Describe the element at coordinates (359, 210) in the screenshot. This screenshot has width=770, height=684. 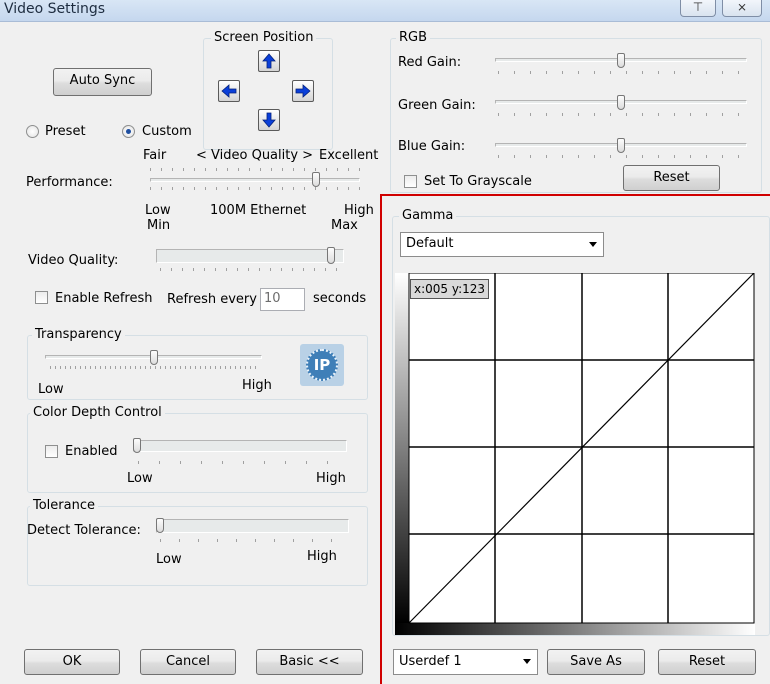
I see `high-label: High` at that location.